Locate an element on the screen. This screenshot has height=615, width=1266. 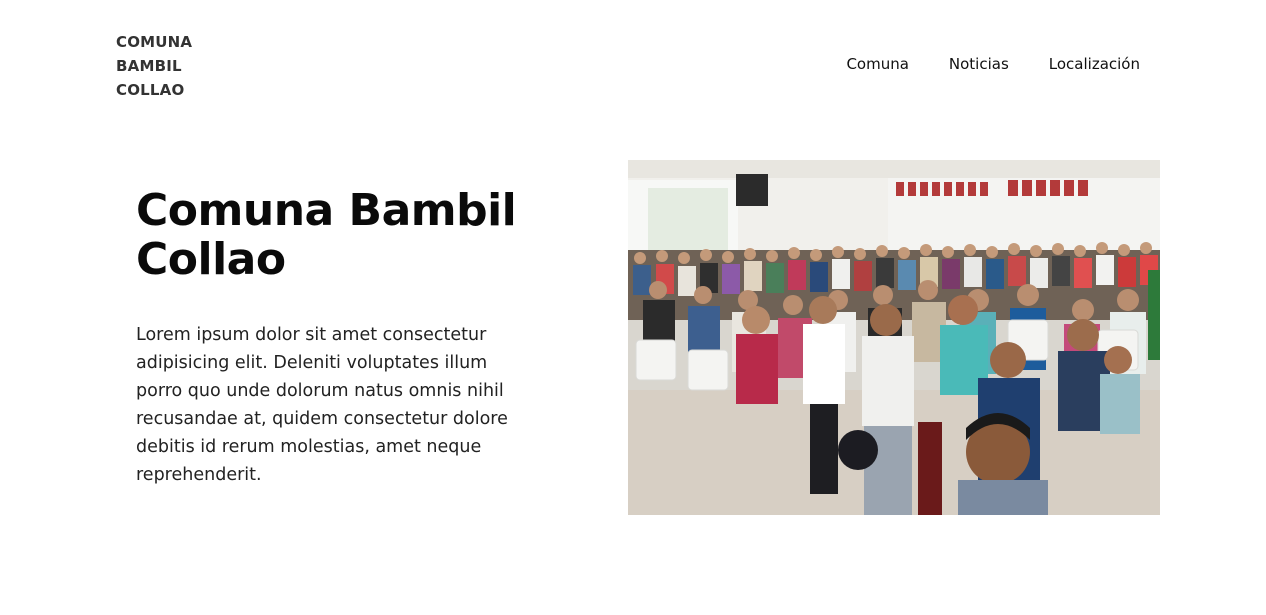
logo-line-1: COMUNA is located at coordinates (154, 42).